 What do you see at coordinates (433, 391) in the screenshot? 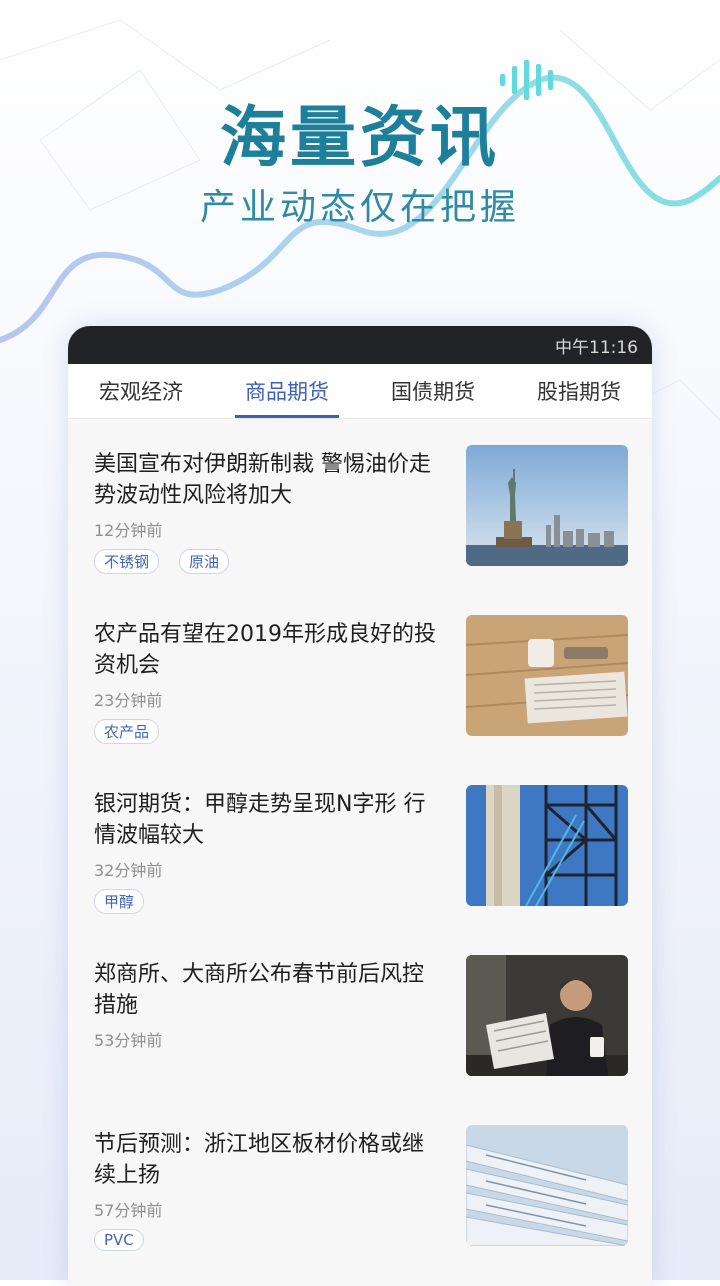
I see `tab-treasury-futures: 国债期货` at bounding box center [433, 391].